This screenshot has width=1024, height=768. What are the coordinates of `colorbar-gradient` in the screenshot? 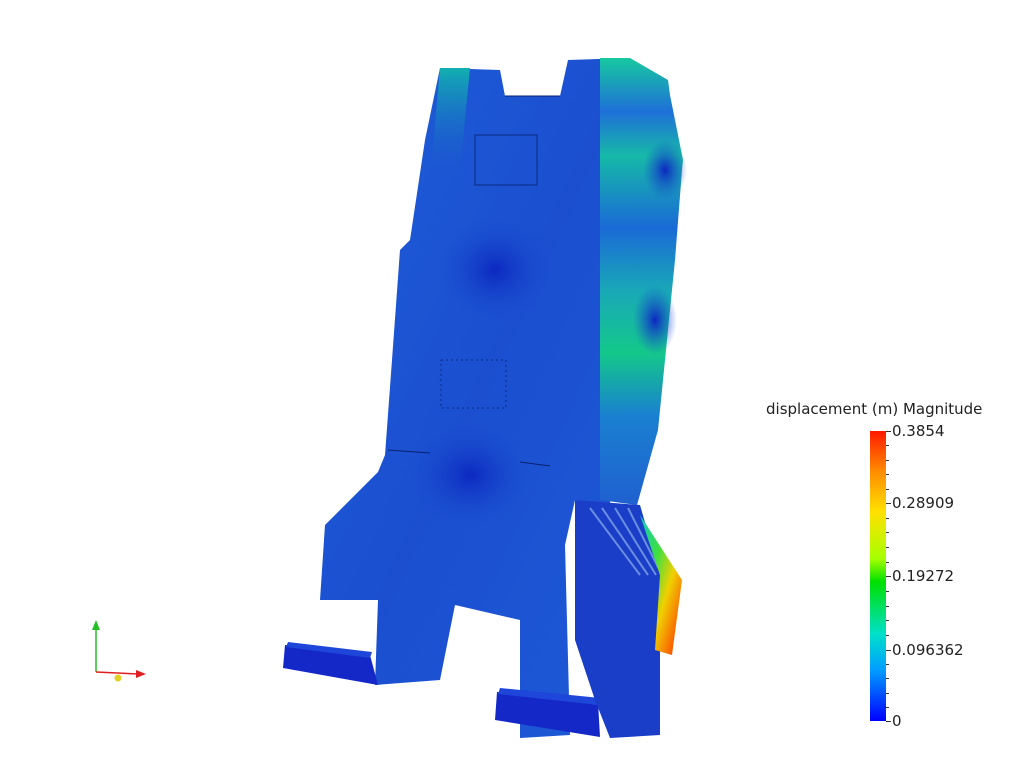 It's located at (878, 576).